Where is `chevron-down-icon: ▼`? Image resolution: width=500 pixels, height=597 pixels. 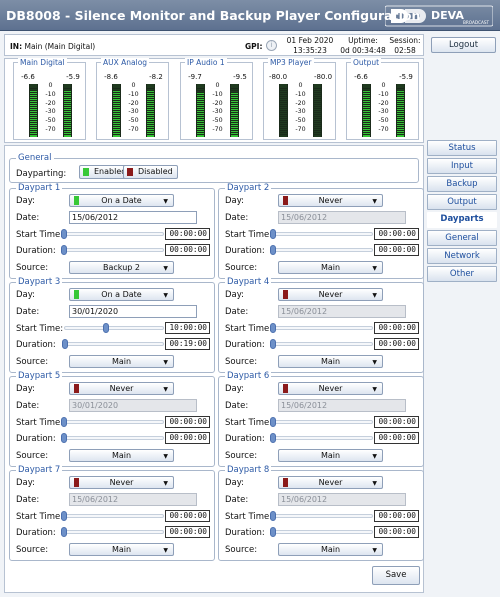
chevron-down-icon: ▼ is located at coordinates (374, 268).